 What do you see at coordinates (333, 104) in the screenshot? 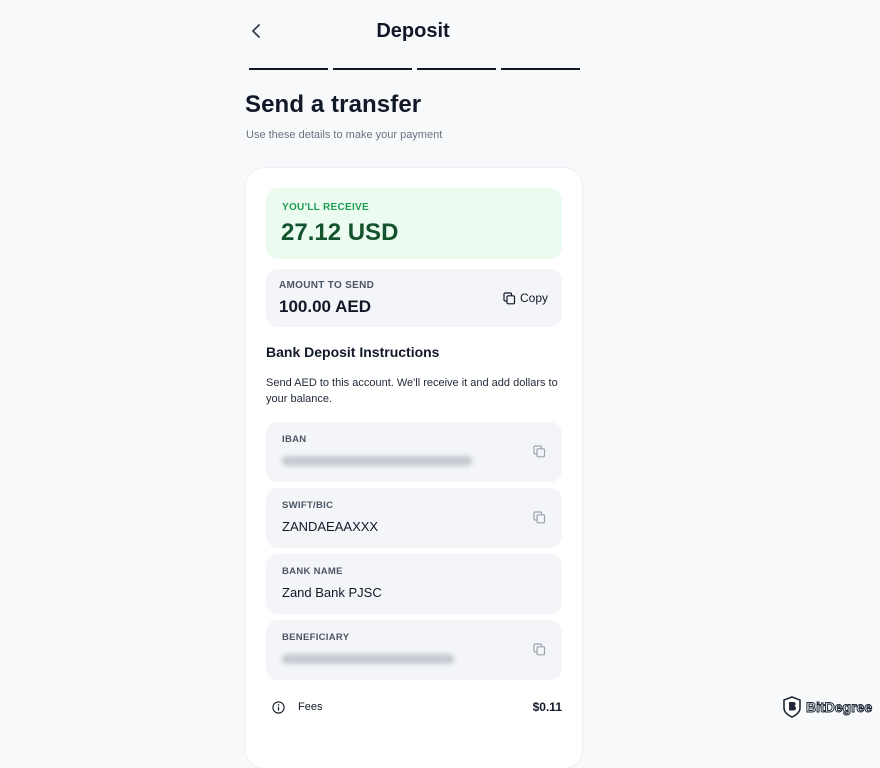
I see `section-heading: Send a transfer` at bounding box center [333, 104].